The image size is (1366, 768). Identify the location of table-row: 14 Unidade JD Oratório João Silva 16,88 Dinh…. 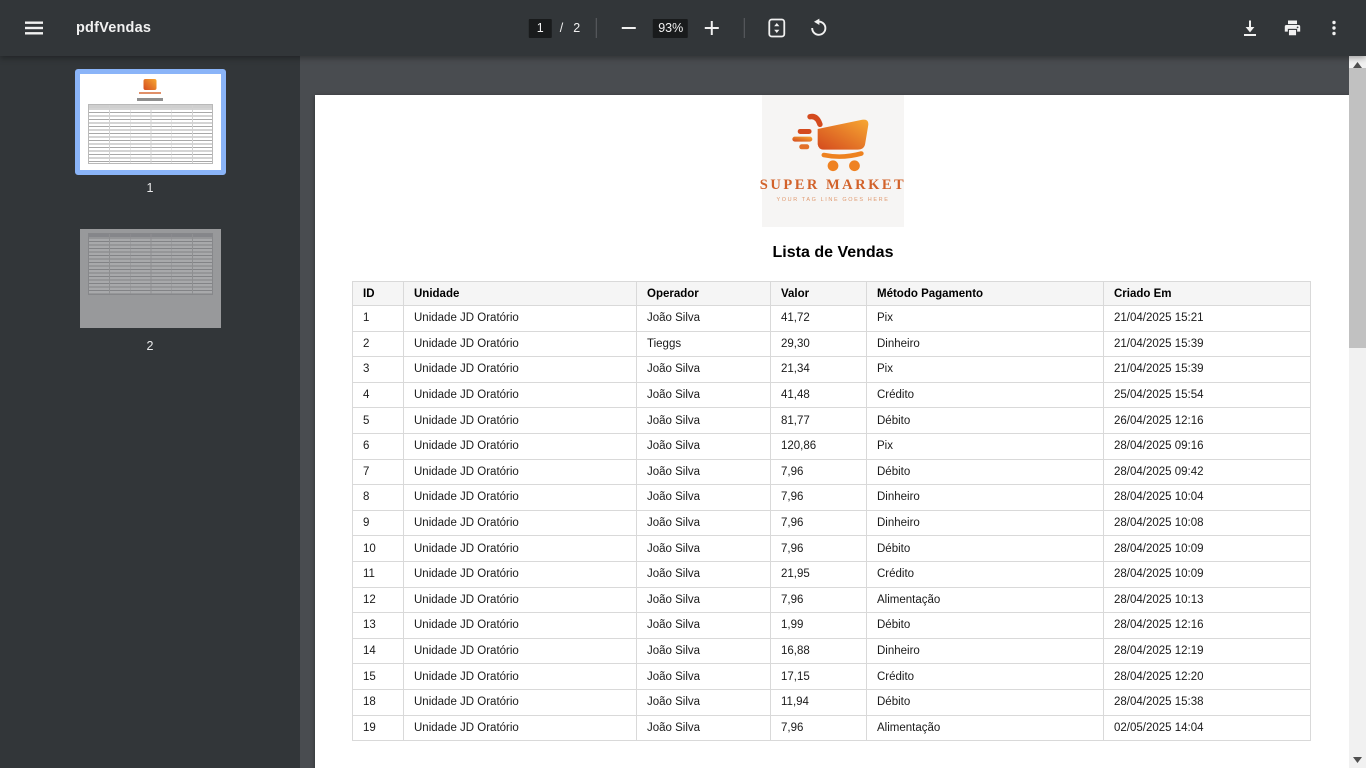
(831, 651).